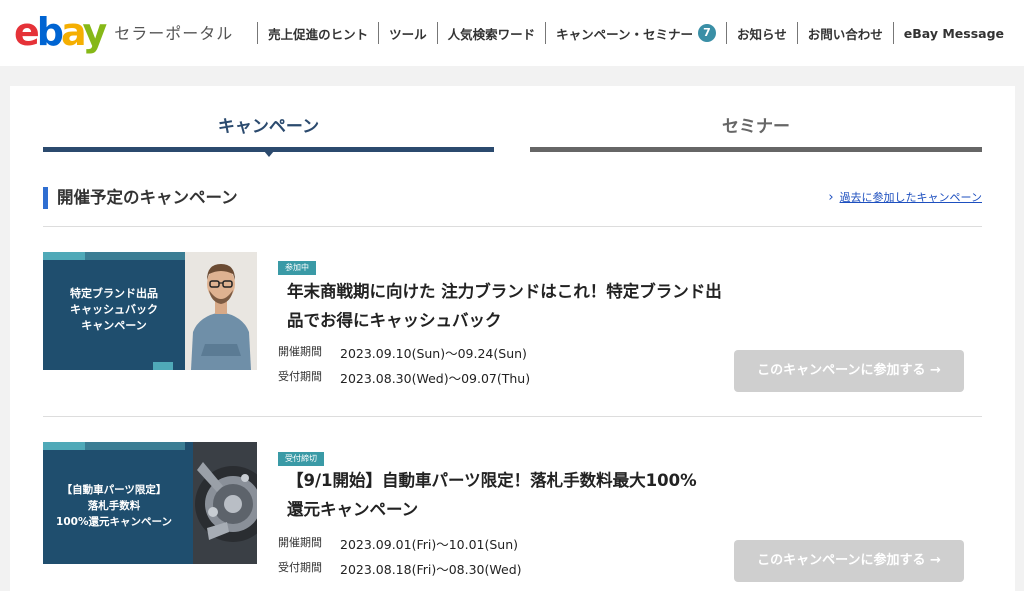 The height and width of the screenshot is (591, 1024). Describe the element at coordinates (225, 503) in the screenshot. I see `motorcycle-parts-photo` at that location.